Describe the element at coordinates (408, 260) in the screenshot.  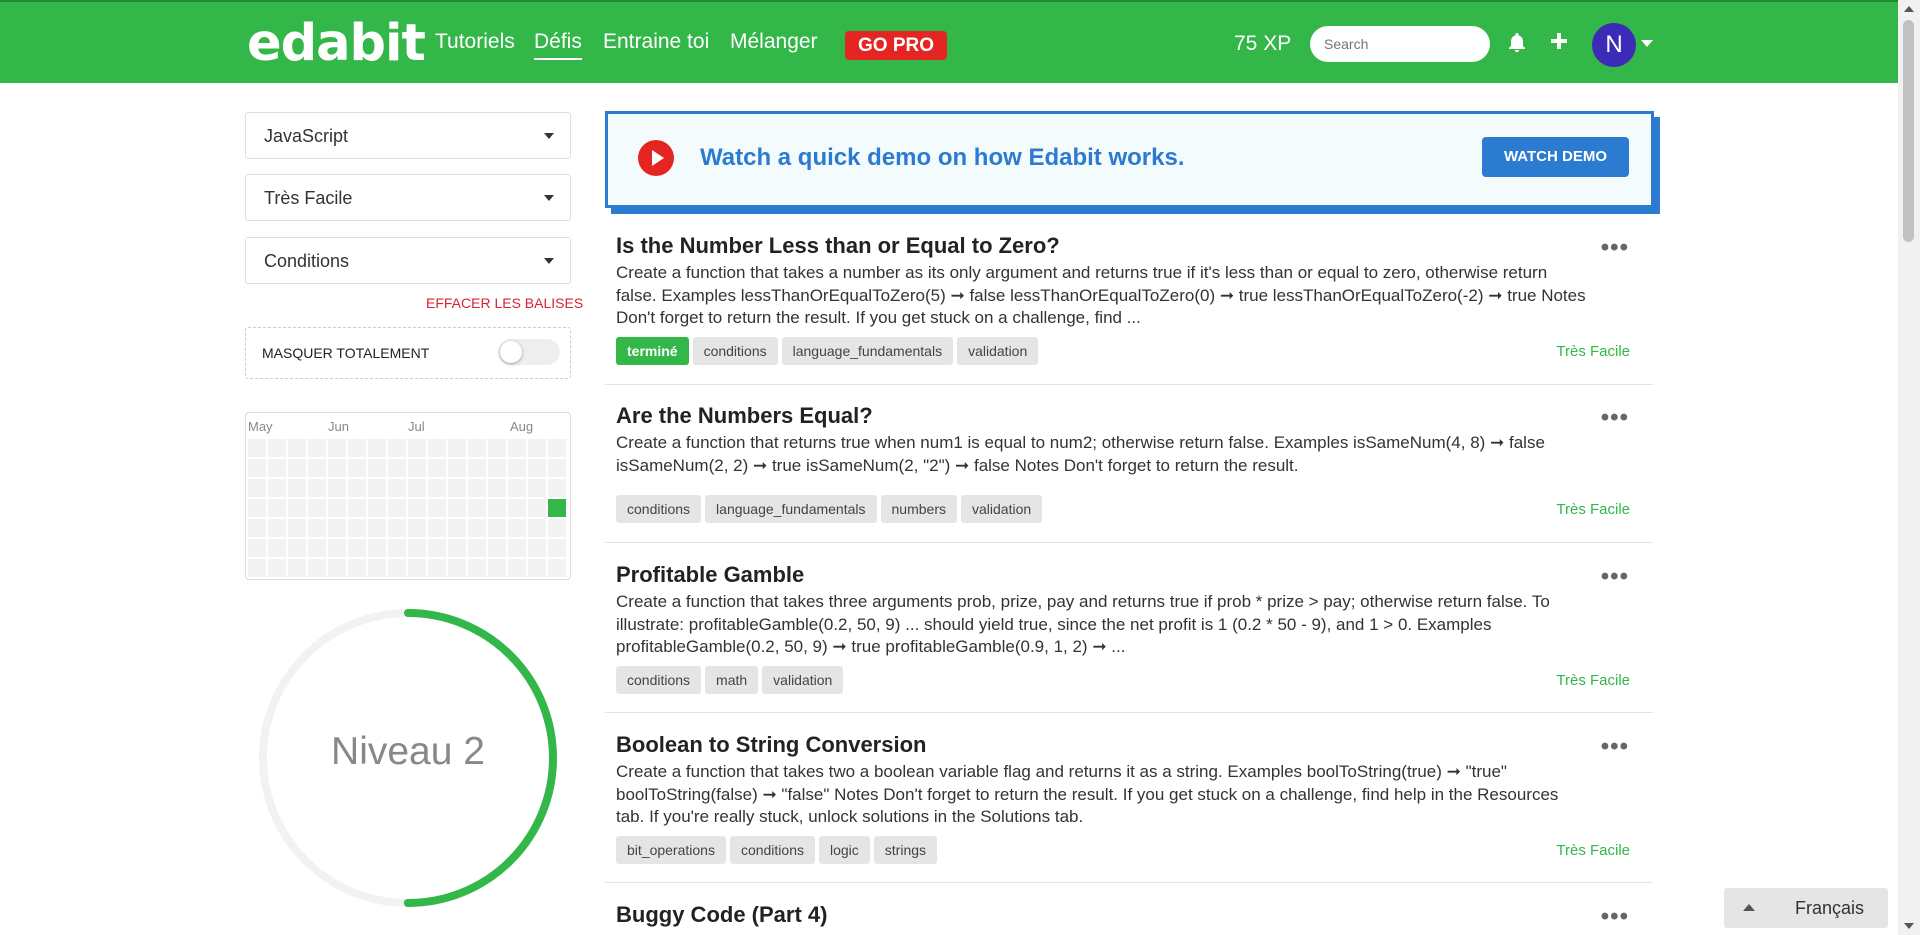
I see `tag-select: Conditions` at that location.